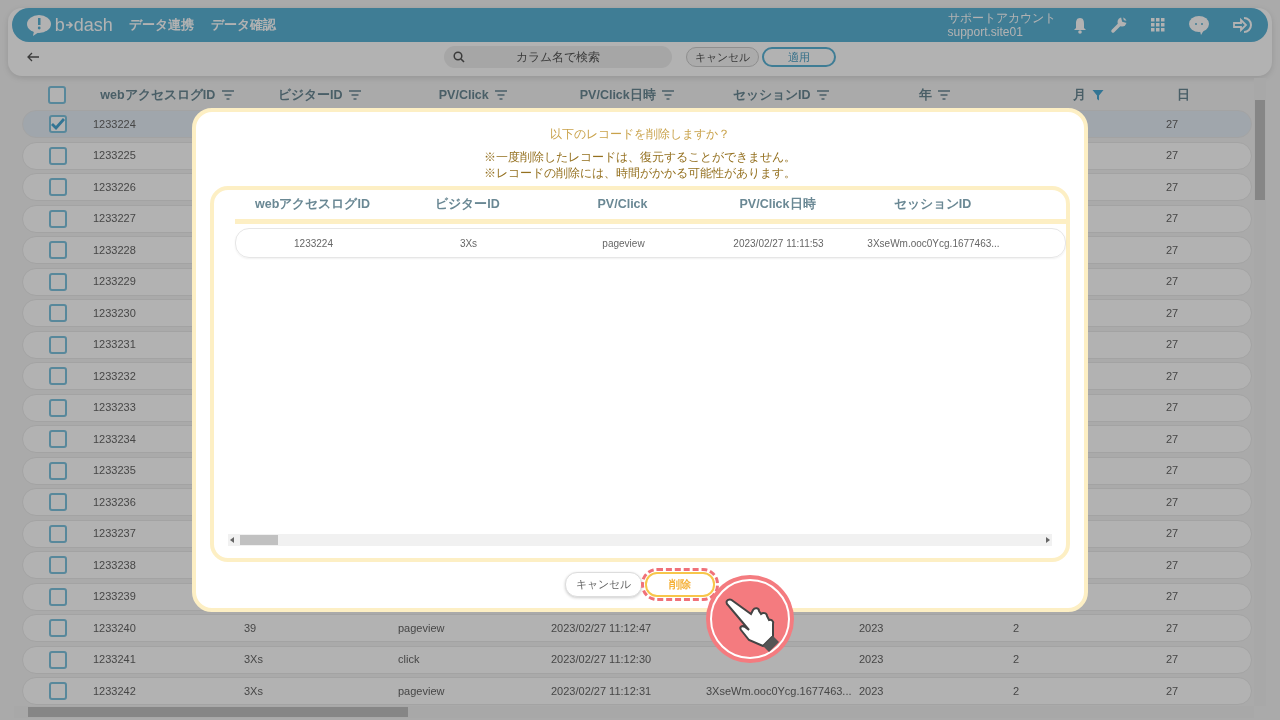  Describe the element at coordinates (601, 627) in the screenshot. I see `table-cell: 2023/02/27 11:12:47` at that location.